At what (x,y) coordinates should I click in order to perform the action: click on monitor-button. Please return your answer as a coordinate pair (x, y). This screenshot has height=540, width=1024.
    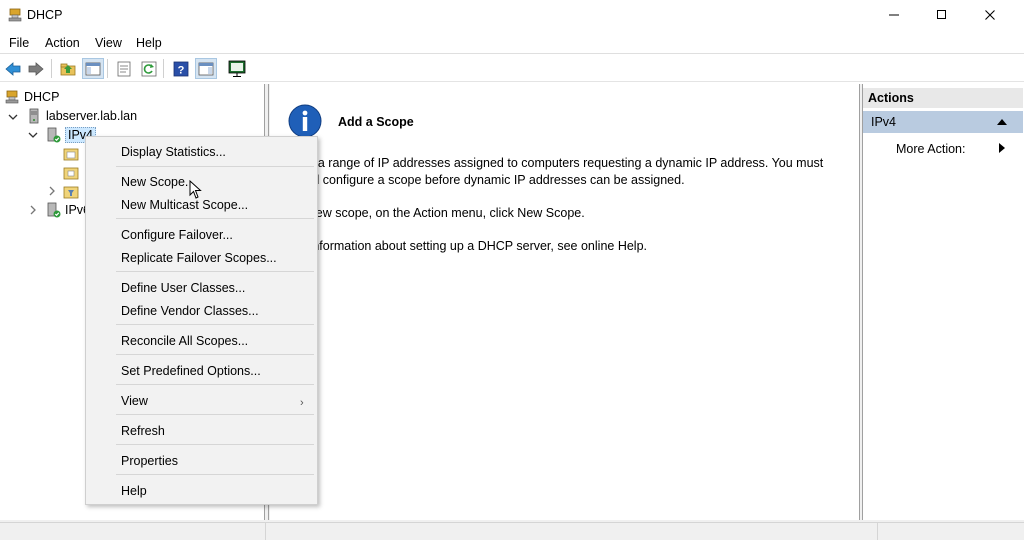
    Looking at the image, I should click on (237, 68).